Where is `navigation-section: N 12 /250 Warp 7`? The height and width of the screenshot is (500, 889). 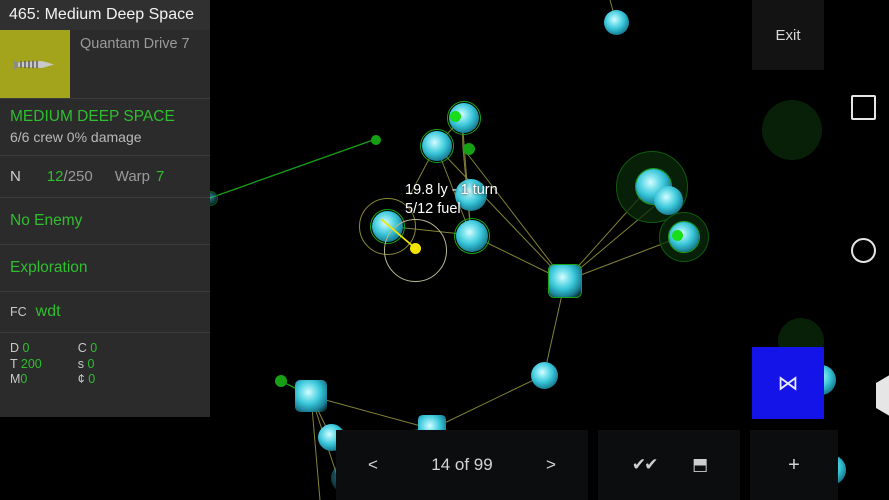 navigation-section: N 12 /250 Warp 7 is located at coordinates (105, 176).